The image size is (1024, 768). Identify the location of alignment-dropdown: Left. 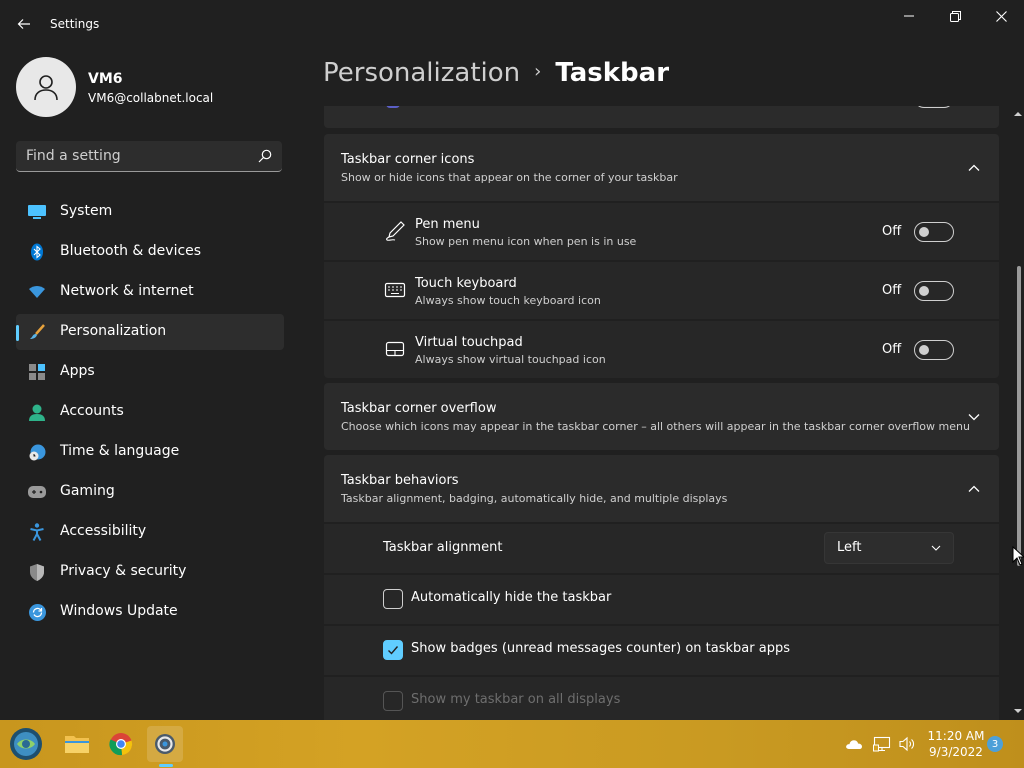
(889, 548).